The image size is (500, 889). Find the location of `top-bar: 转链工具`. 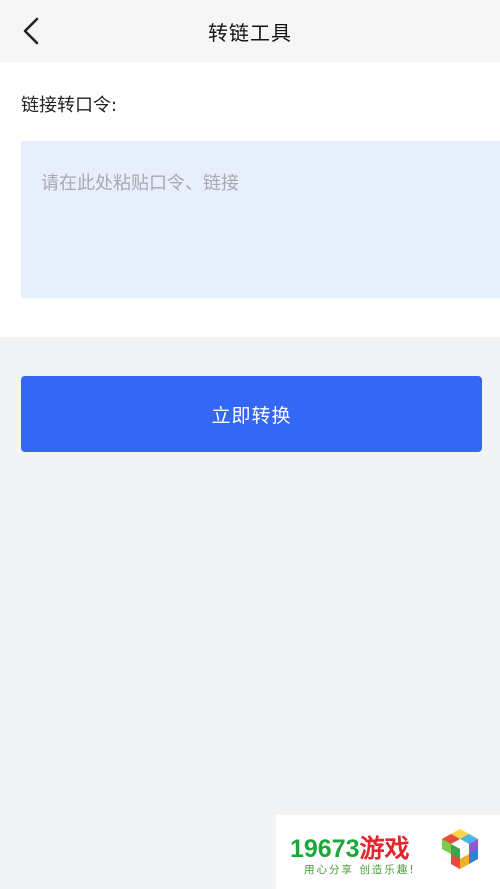

top-bar: 转链工具 is located at coordinates (250, 31).